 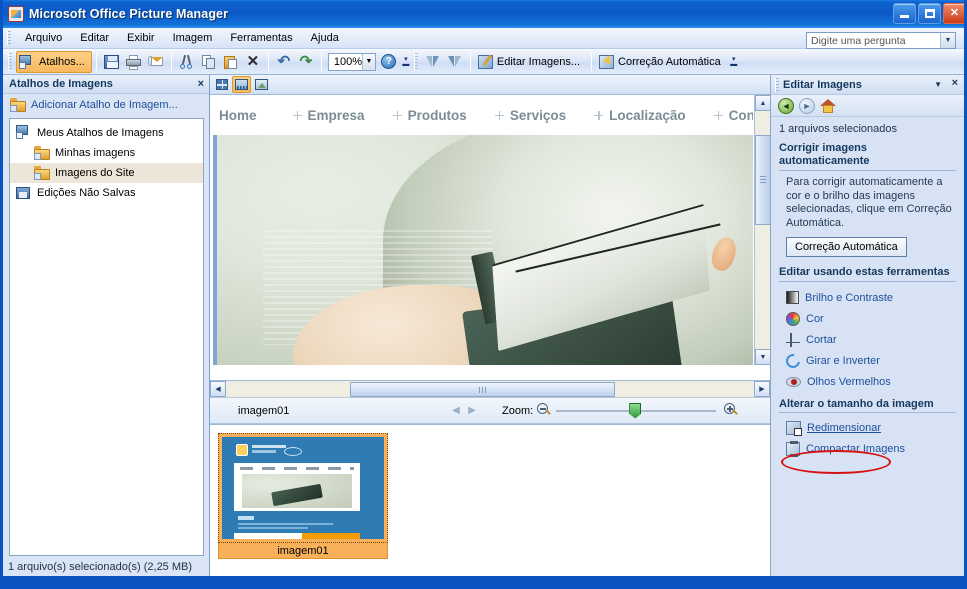 What do you see at coordinates (867, 448) in the screenshot?
I see `tool-compress-pictures: Compactar Imagens` at bounding box center [867, 448].